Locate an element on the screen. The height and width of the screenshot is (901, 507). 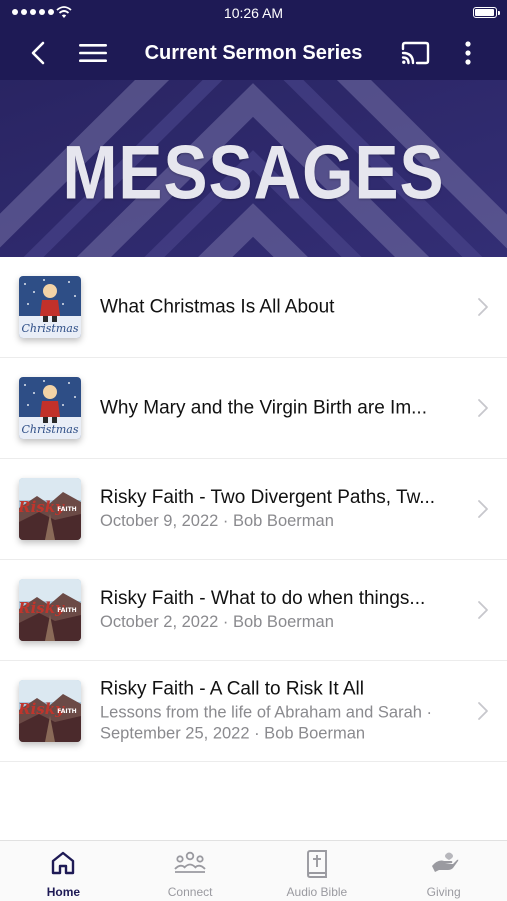
nav-bar: Current Sermon Series is located at coordinates (253, 53).